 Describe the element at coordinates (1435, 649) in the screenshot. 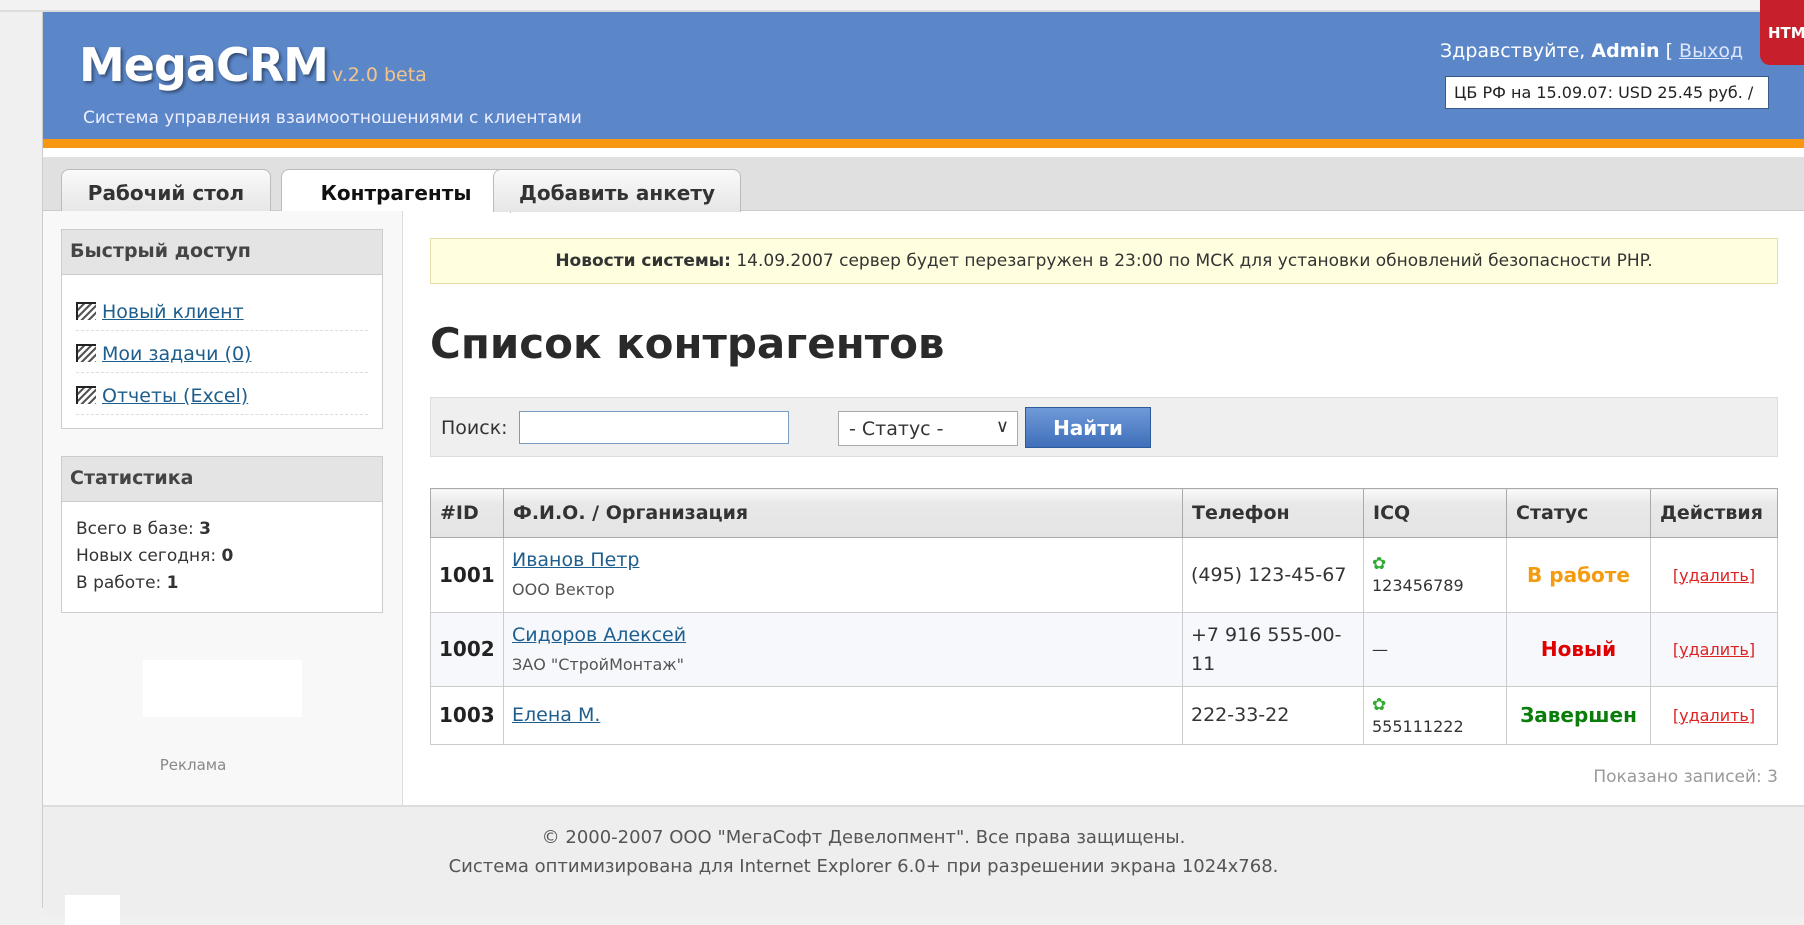

I see `row-icq: —` at that location.